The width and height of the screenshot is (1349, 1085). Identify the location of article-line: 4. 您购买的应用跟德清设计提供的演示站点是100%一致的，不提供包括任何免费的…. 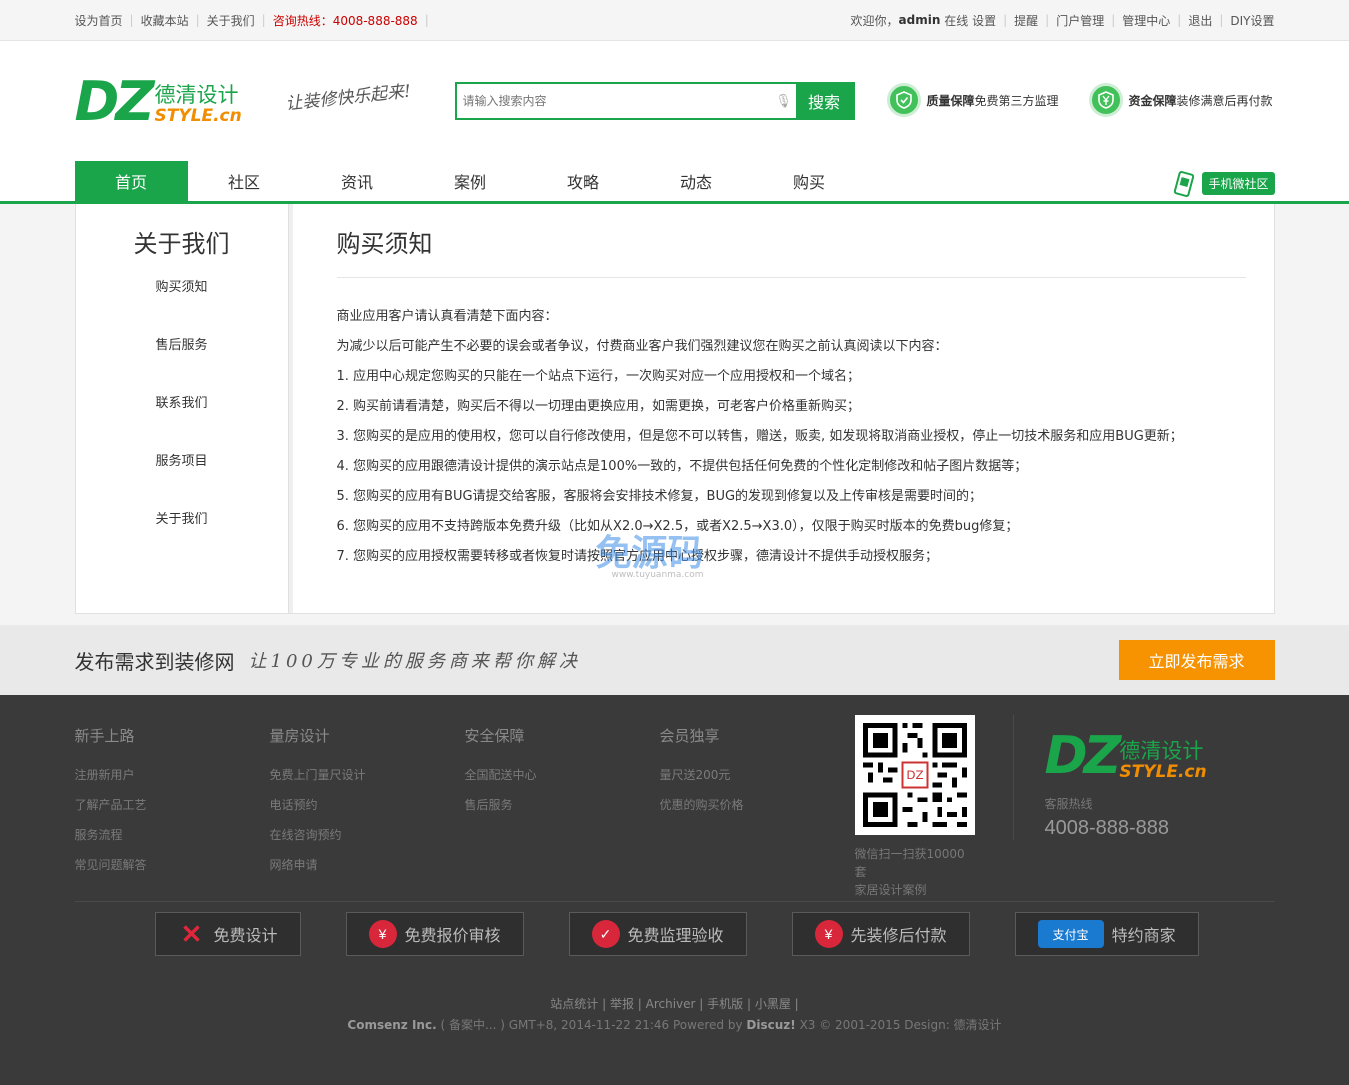
(682, 466).